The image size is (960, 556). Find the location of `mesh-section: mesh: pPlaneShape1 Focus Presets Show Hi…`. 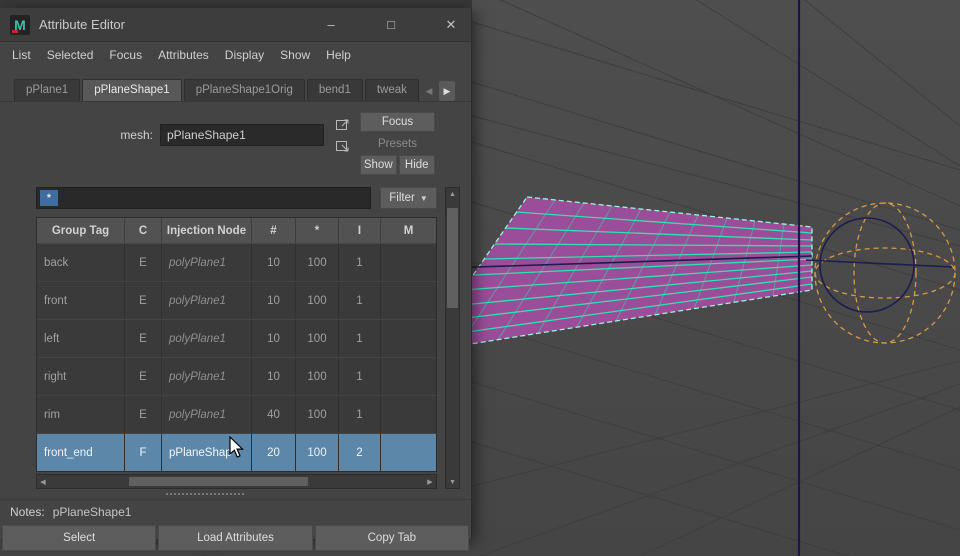

mesh-section: mesh: pPlaneShape1 Focus Presets Show Hi… is located at coordinates (235, 142).